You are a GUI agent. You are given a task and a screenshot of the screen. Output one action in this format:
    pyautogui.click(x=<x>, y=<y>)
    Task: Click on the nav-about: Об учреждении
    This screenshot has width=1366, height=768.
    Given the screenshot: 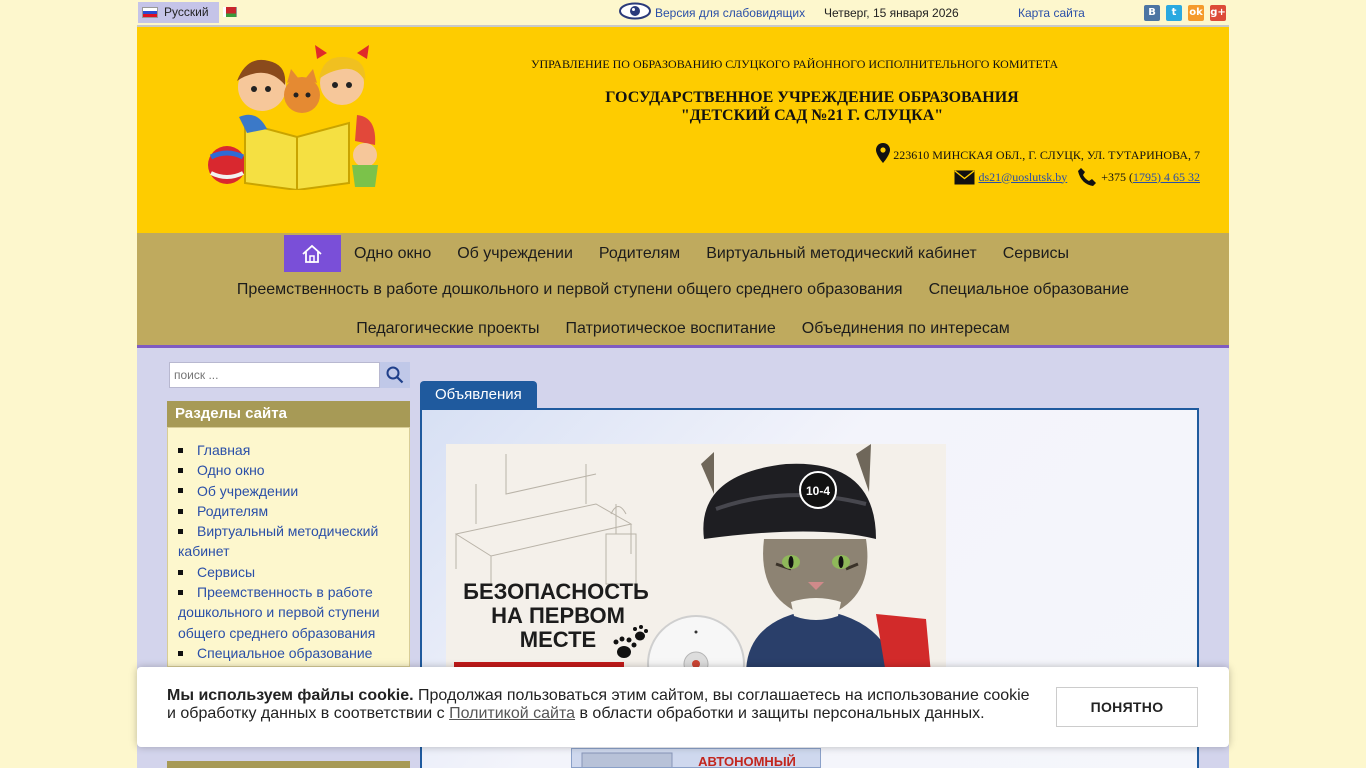 What is the action you would take?
    pyautogui.click(x=515, y=253)
    